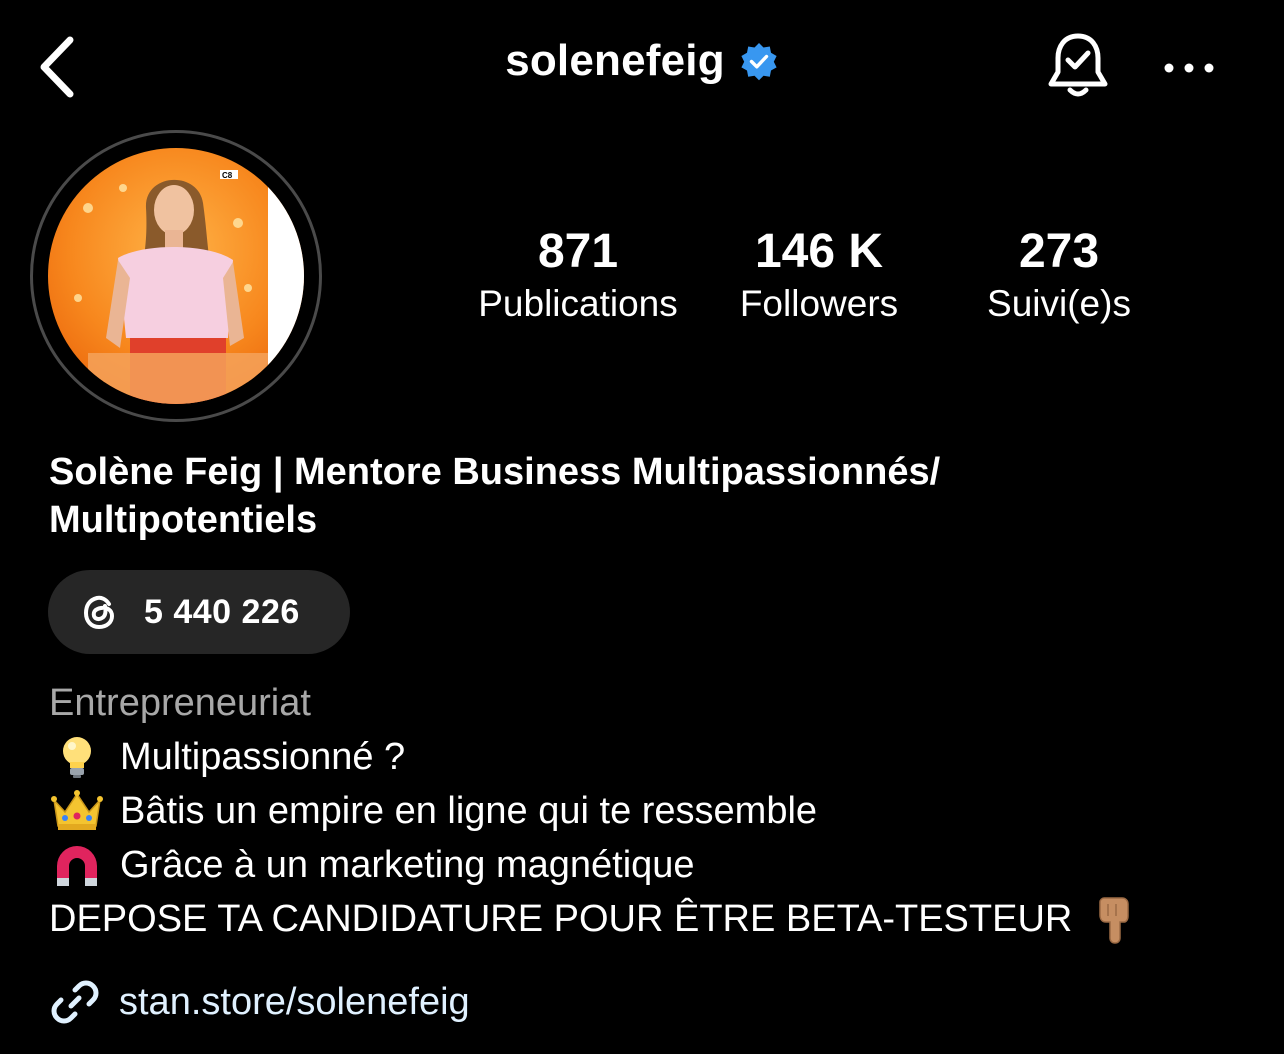 This screenshot has width=1284, height=1054. I want to click on crown-emoji, so click(77, 811).